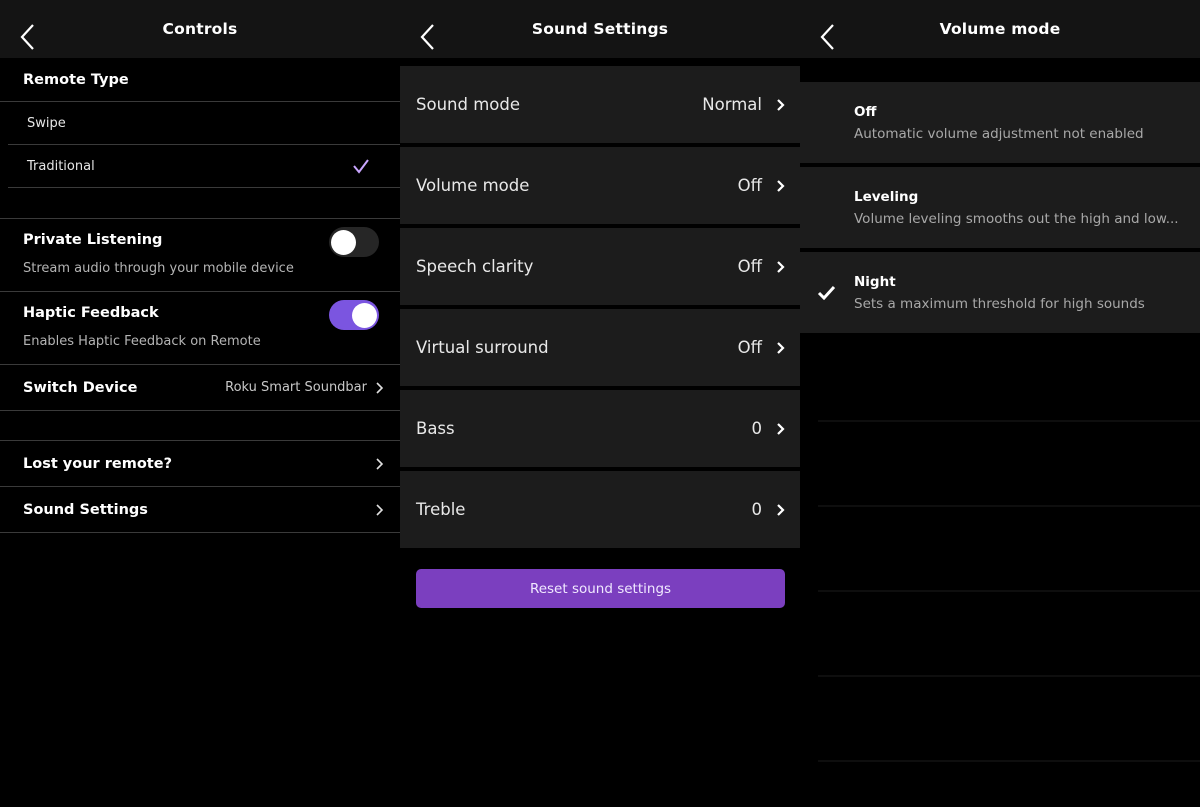 The height and width of the screenshot is (807, 1200). Describe the element at coordinates (200, 510) in the screenshot. I see `sound-settings-row: Sound Settings` at that location.